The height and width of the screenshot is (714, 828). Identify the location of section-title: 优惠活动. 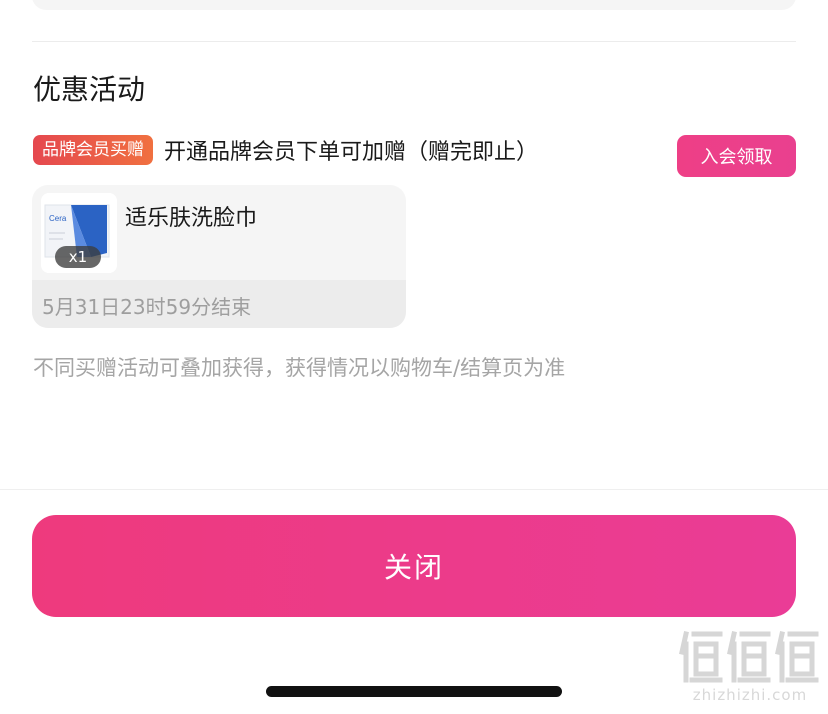
(89, 89).